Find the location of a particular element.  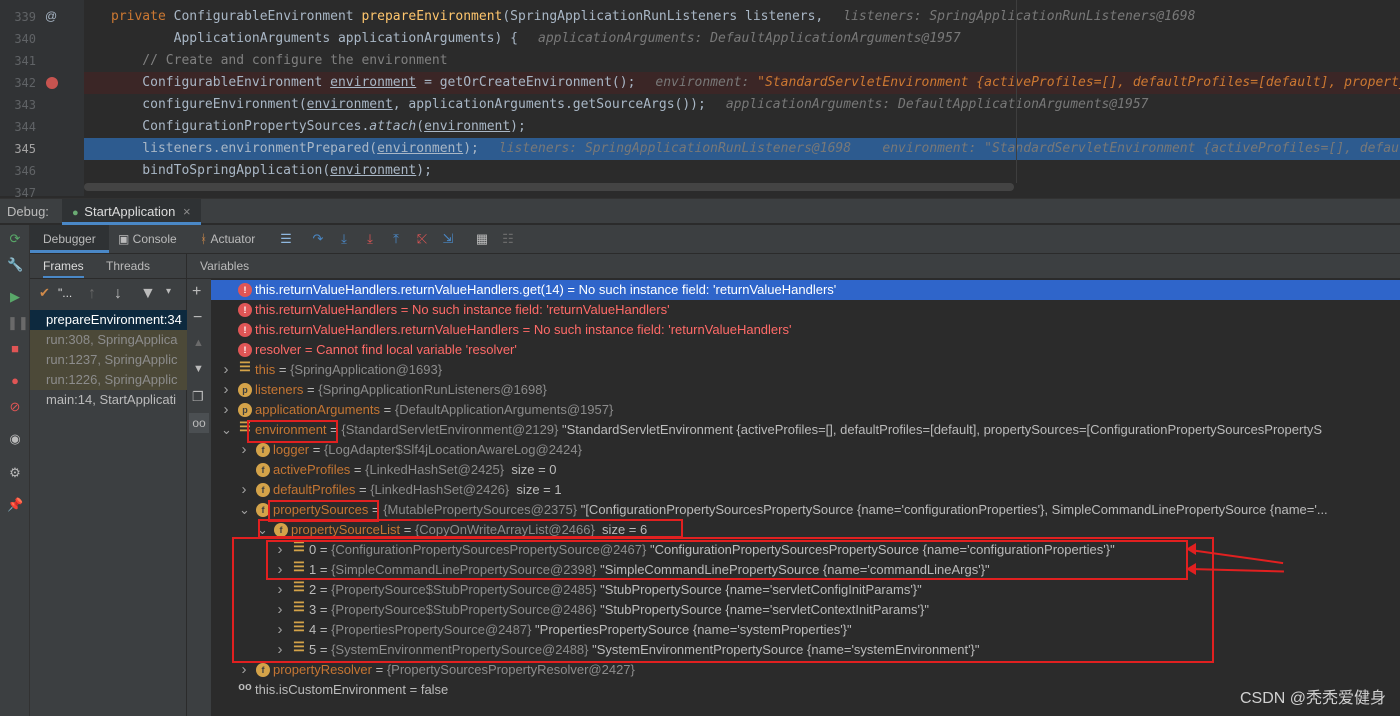

tab-threads: Threads is located at coordinates (128, 266).